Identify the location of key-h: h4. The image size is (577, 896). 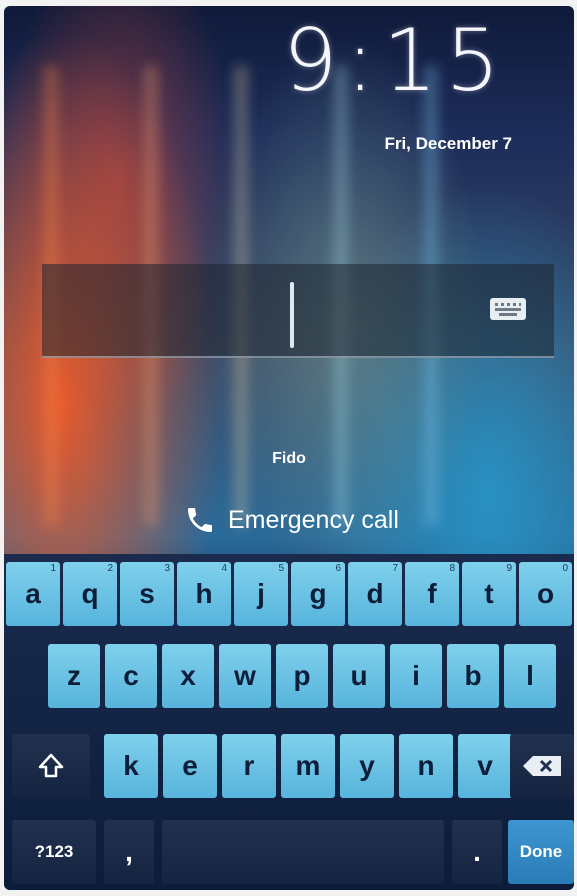
(204, 594).